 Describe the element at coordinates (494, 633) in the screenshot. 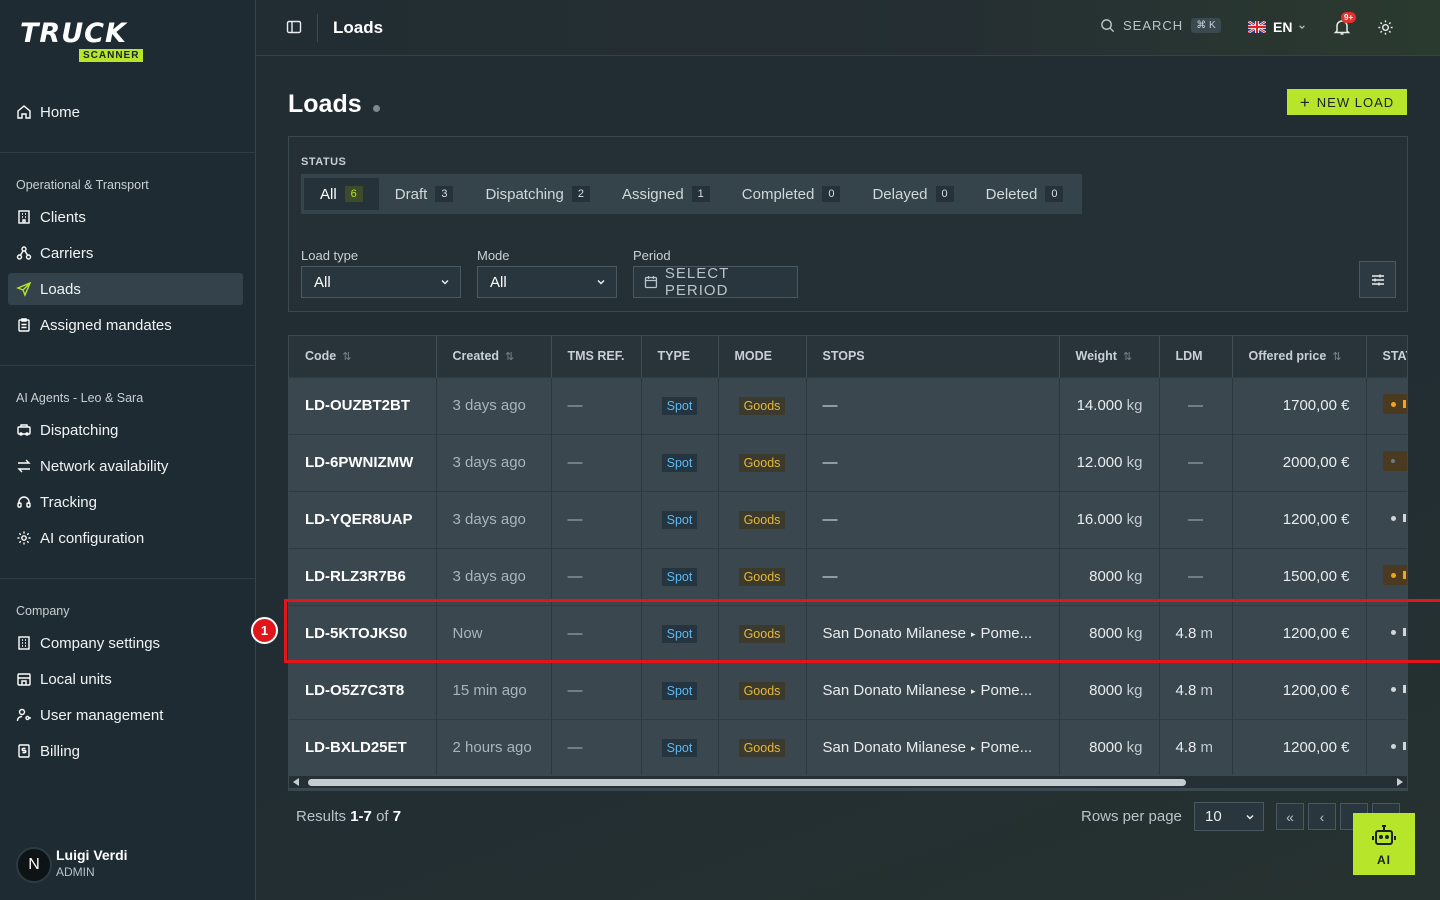

I see `cell-created: Now` at that location.